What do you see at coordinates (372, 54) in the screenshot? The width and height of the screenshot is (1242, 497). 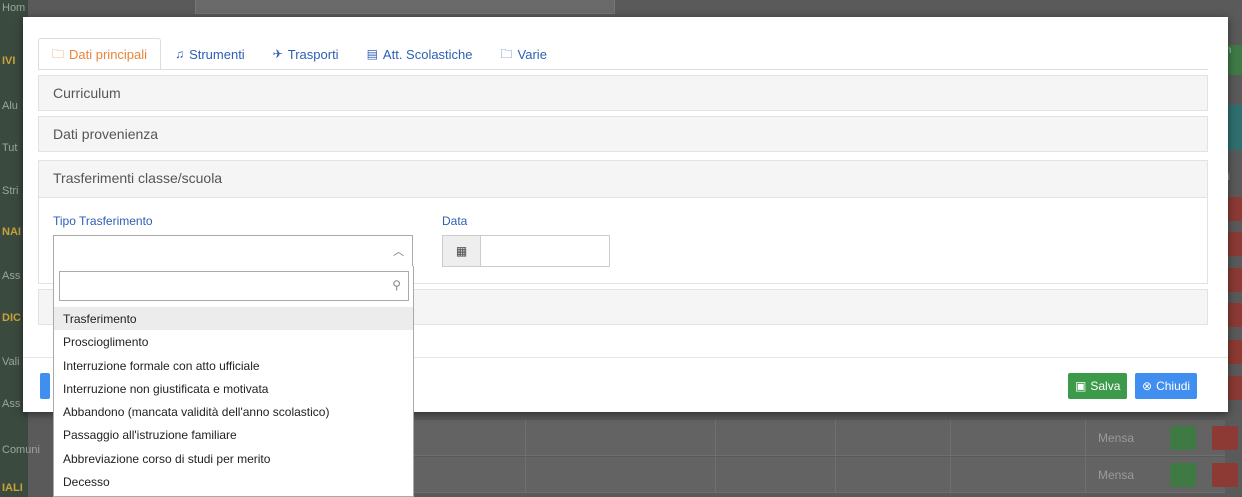 I see `book-icon: ▤` at bounding box center [372, 54].